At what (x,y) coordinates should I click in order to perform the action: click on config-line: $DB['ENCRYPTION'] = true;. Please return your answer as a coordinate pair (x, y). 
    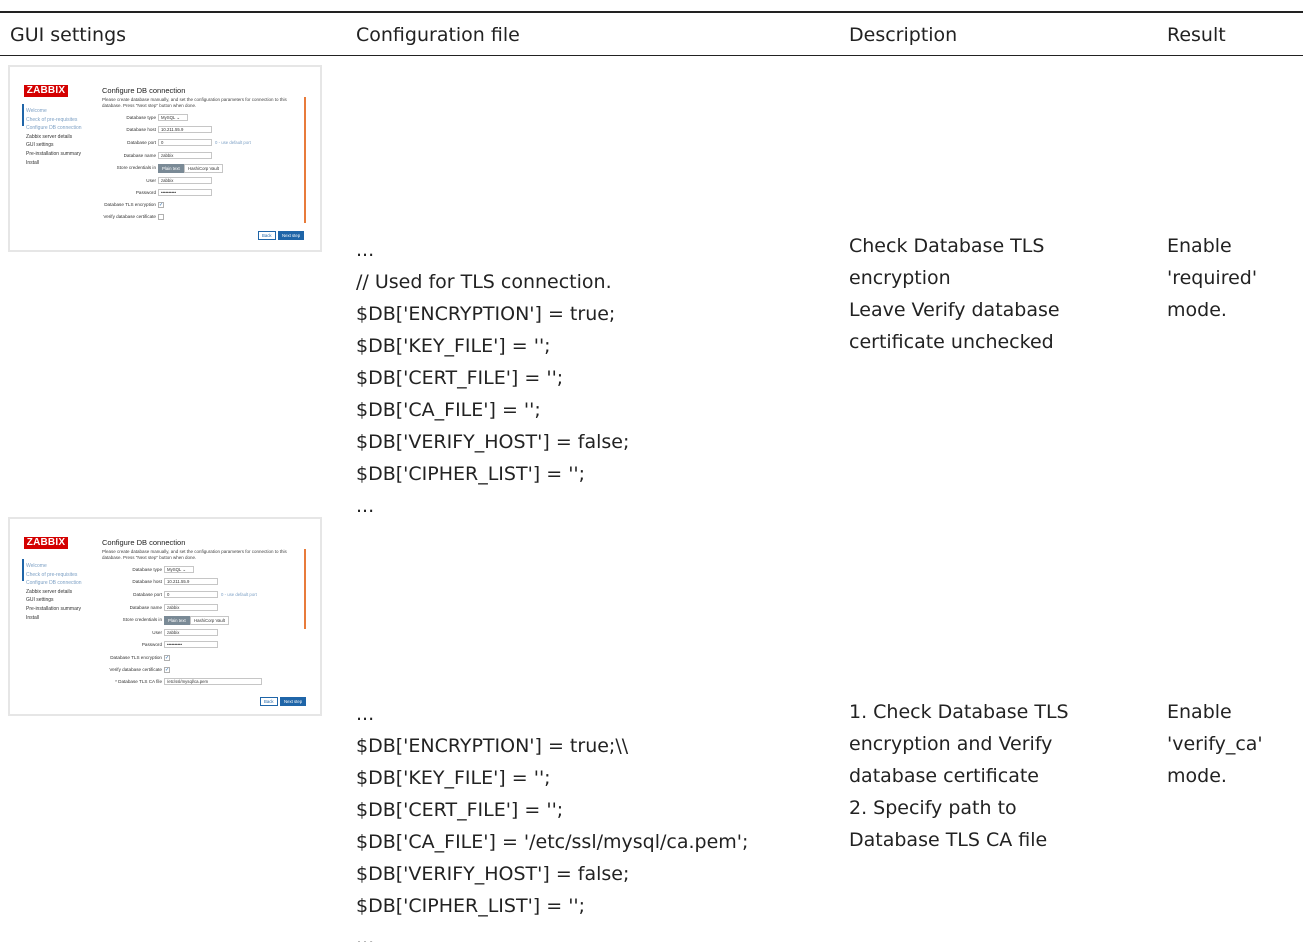
    Looking at the image, I should click on (486, 314).